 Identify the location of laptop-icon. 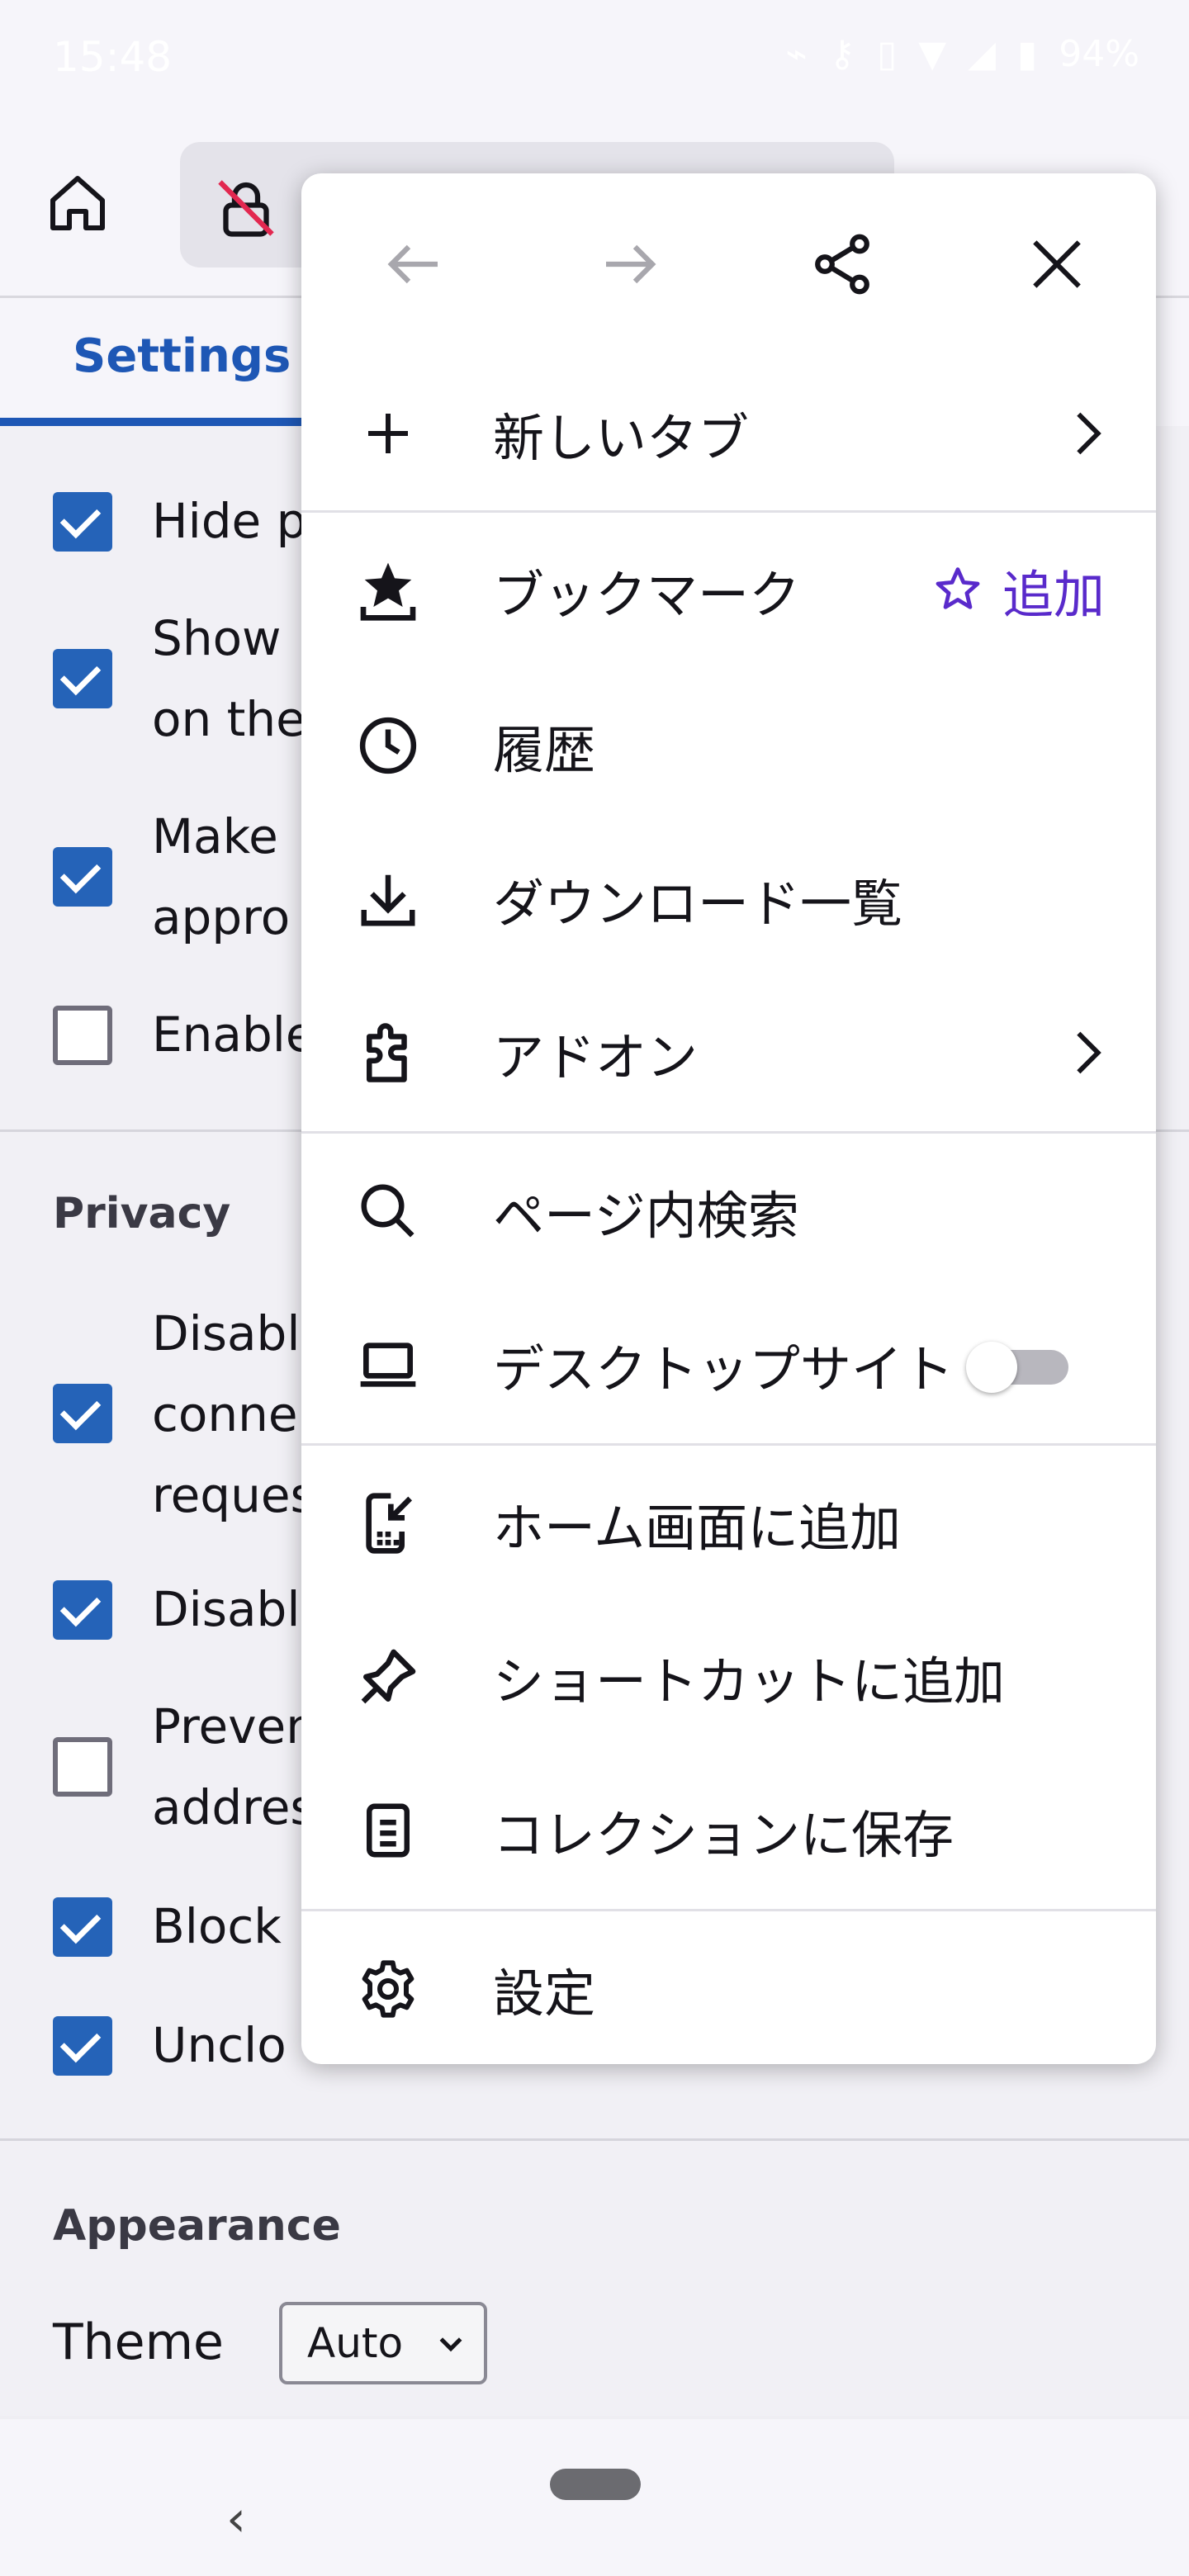
(388, 1365).